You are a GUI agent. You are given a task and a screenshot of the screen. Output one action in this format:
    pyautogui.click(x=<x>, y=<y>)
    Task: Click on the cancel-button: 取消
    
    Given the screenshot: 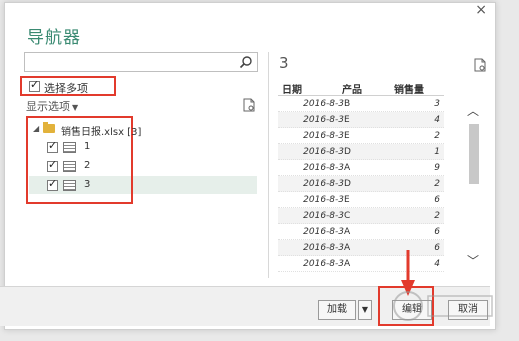 What is the action you would take?
    pyautogui.click(x=468, y=310)
    